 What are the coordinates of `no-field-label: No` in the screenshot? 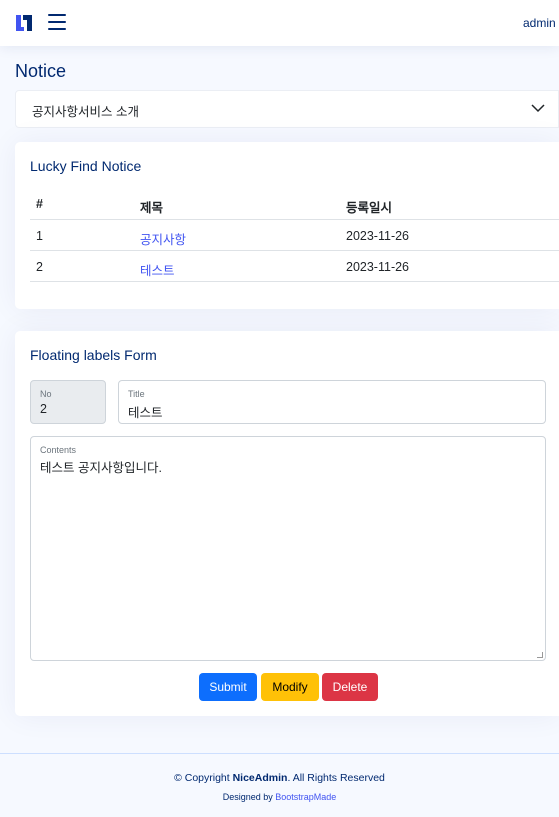 It's located at (46, 394).